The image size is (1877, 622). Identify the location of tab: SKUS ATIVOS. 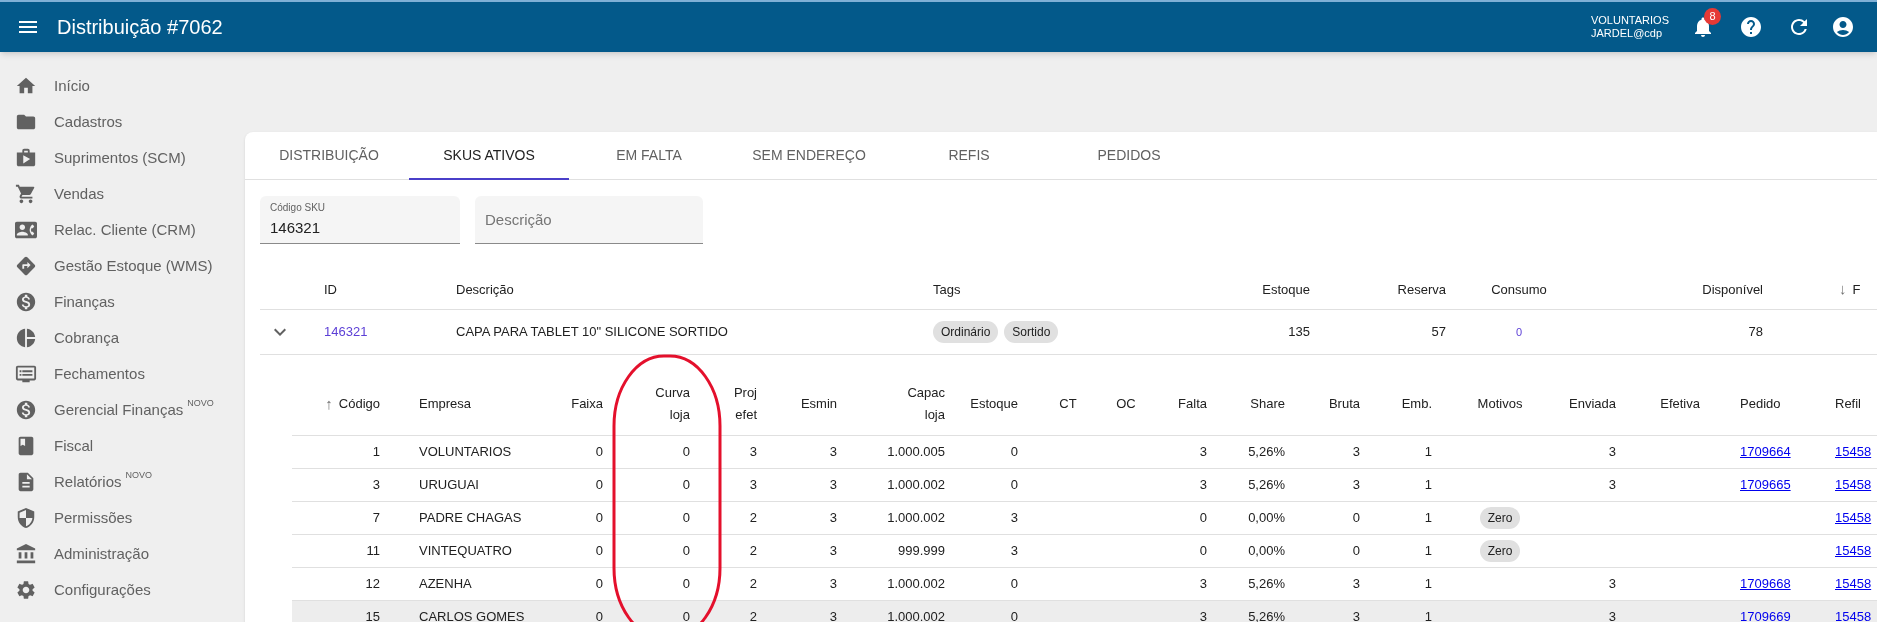
(489, 156).